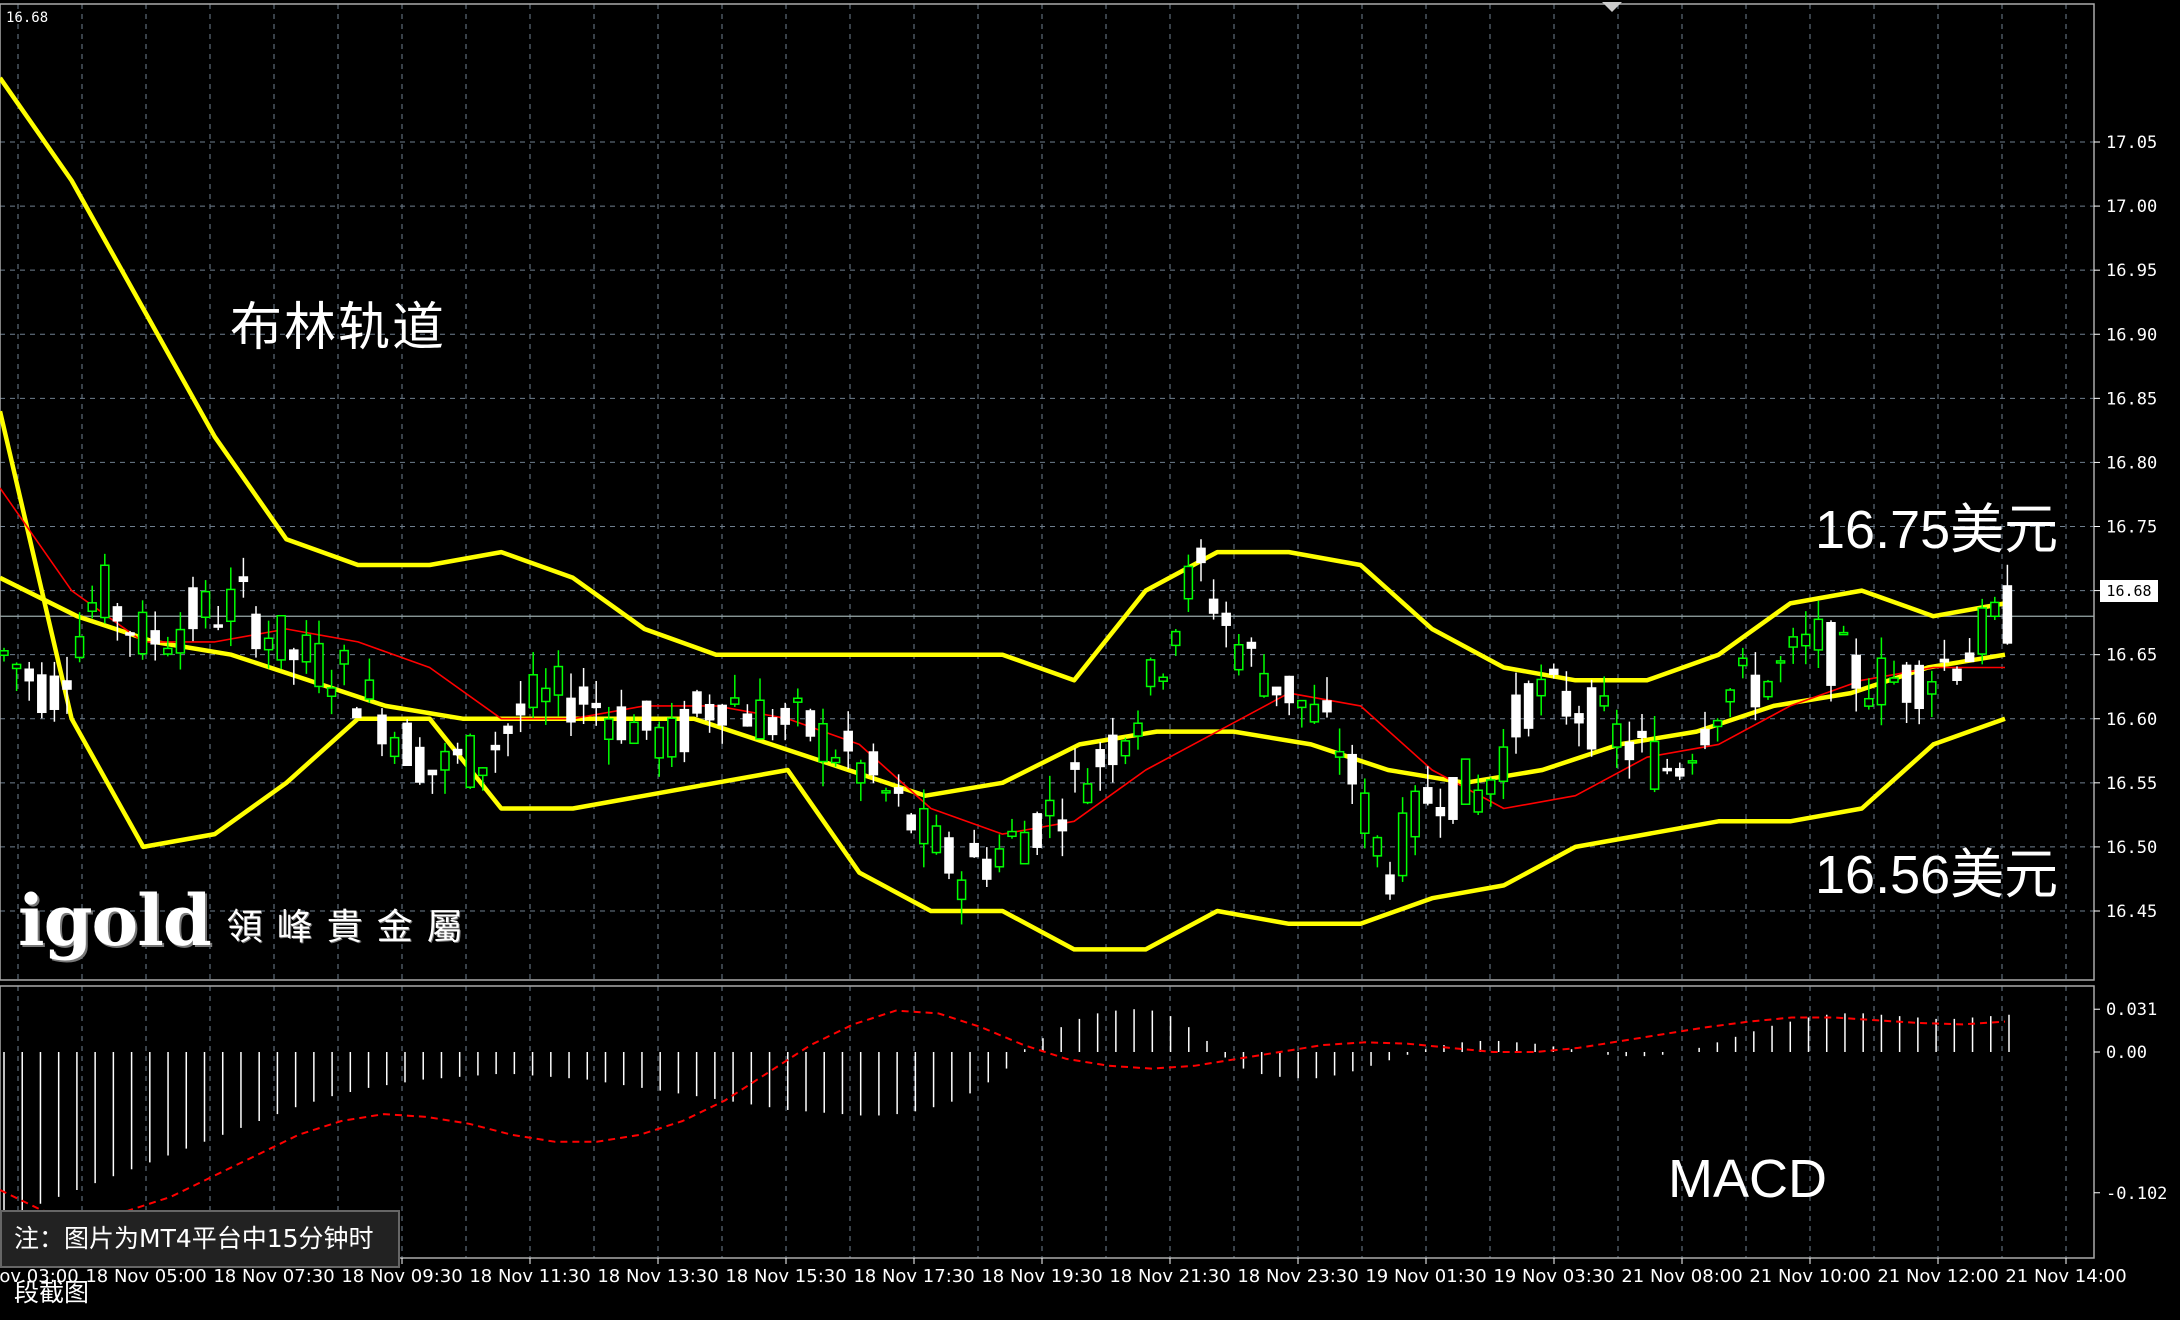 The image size is (2180, 1320). Describe the element at coordinates (2131, 271) in the screenshot. I see `y-tick-label: 16.95` at that location.